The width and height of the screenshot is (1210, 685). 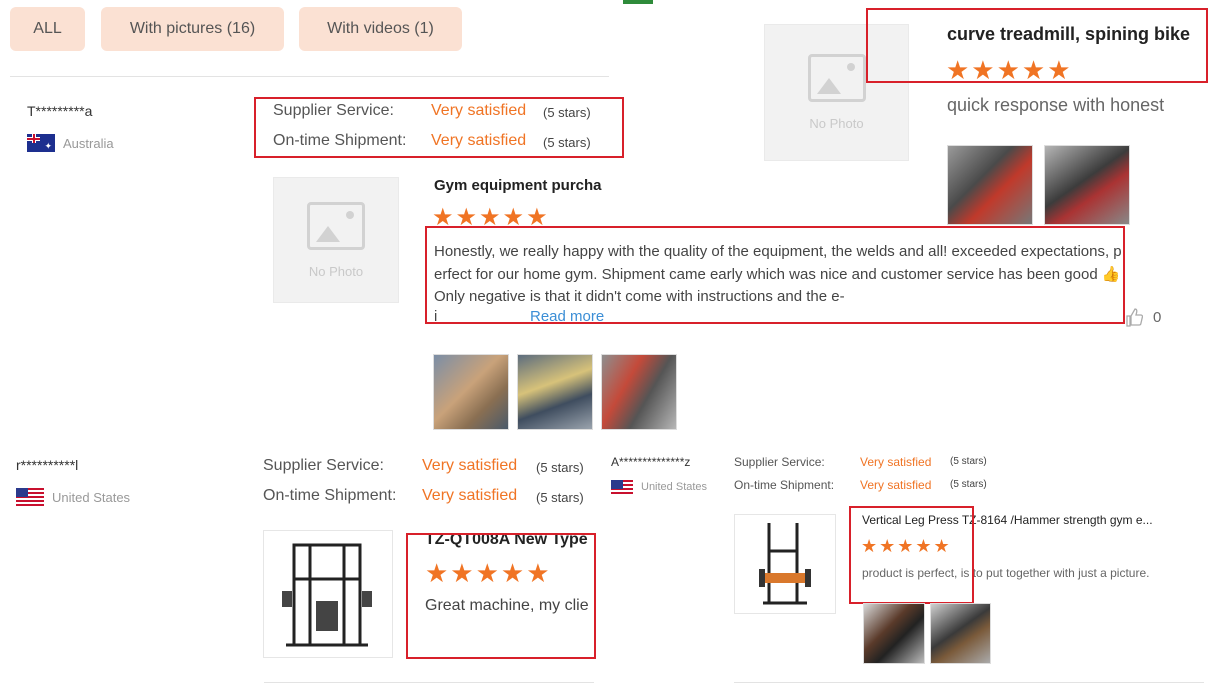 I want to click on thumbs-up-icon, so click(x=1134, y=317).